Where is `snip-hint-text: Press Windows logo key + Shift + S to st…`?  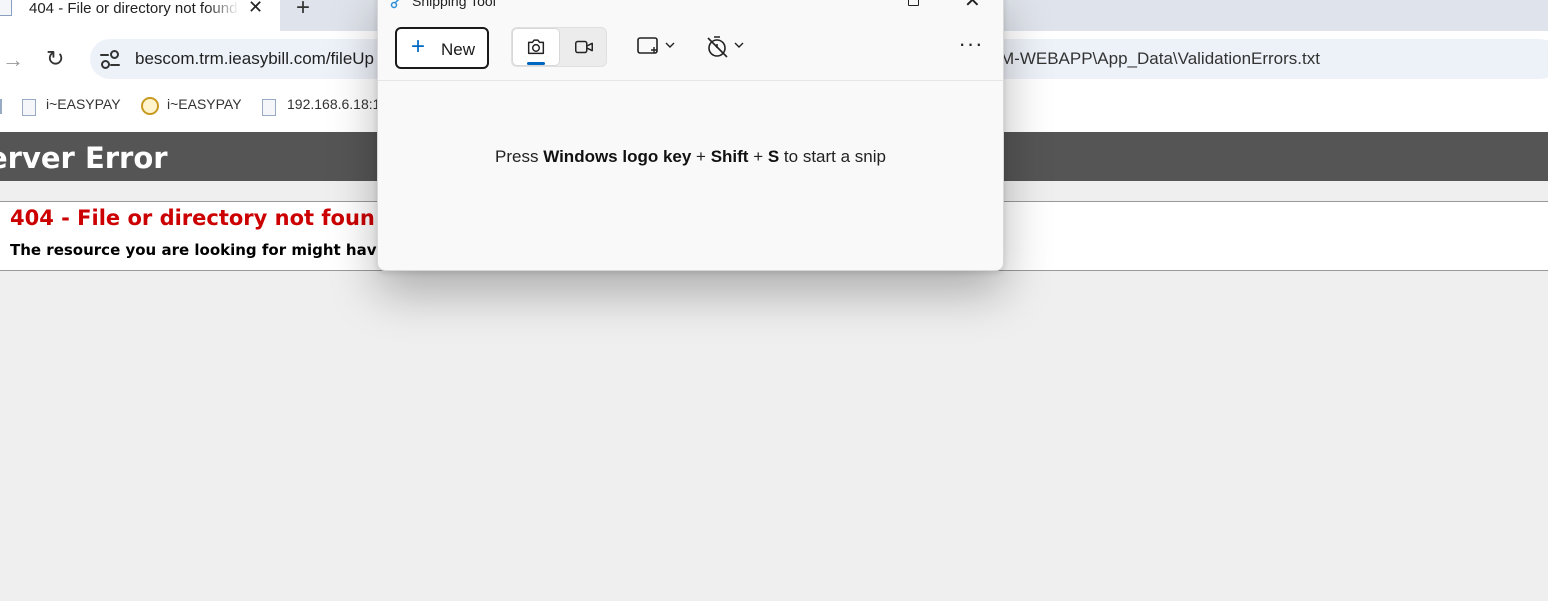 snip-hint-text: Press Windows logo key + Shift + S to st… is located at coordinates (690, 157).